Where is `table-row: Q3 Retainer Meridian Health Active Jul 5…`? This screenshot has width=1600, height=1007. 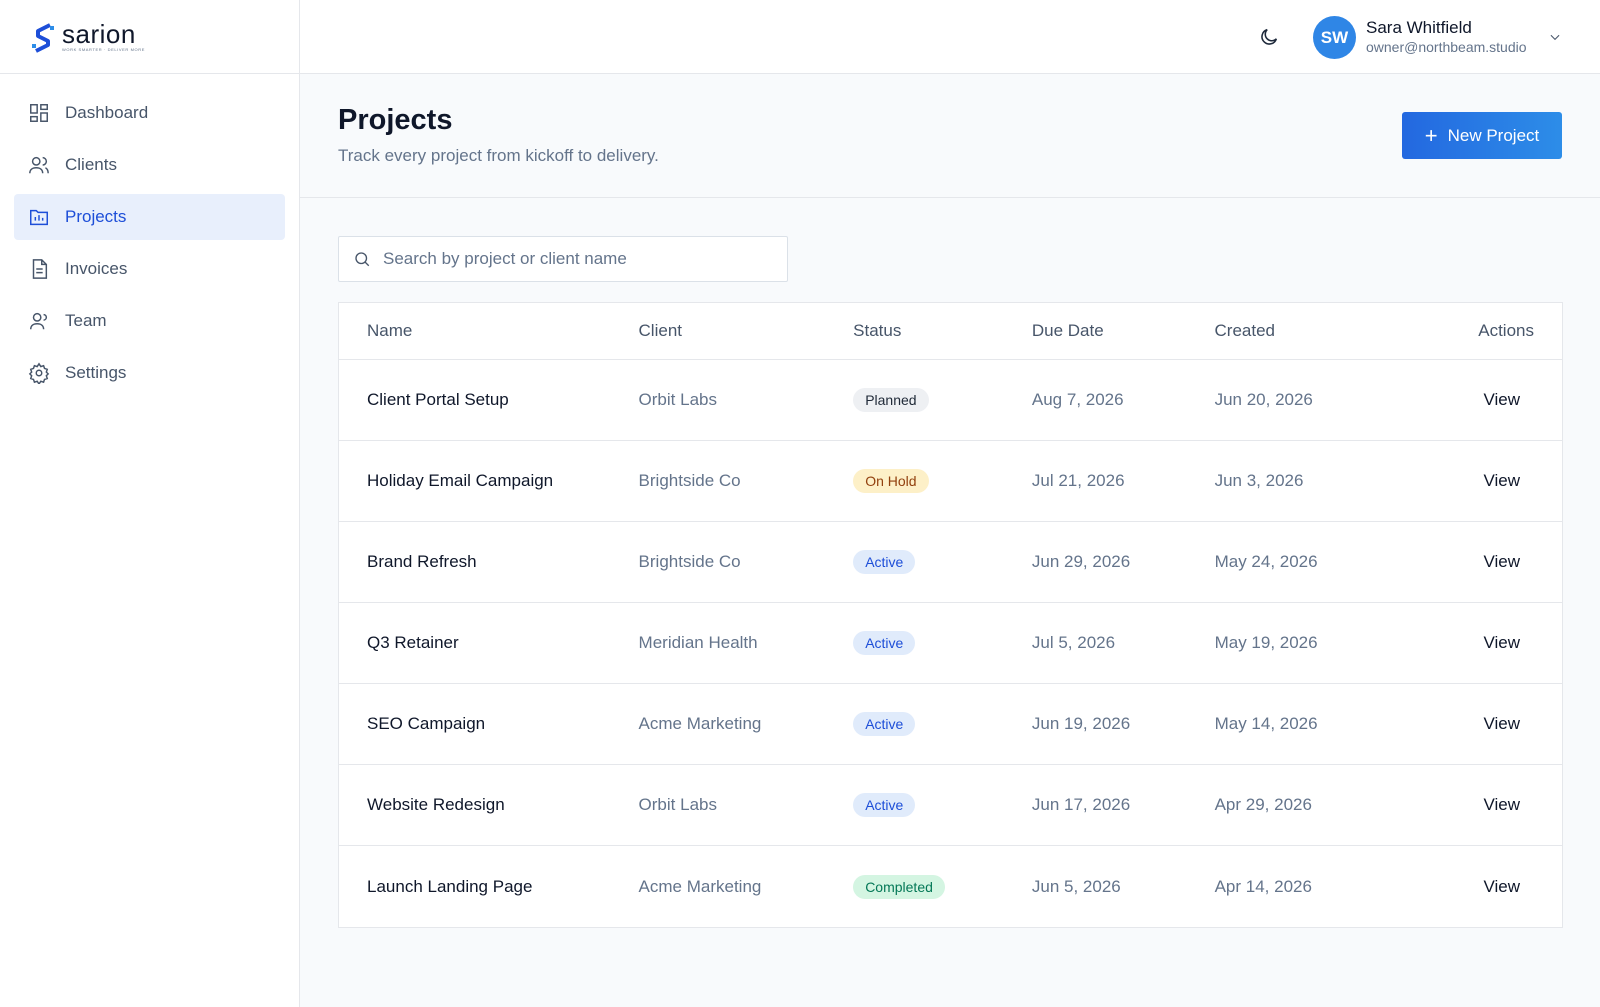 table-row: Q3 Retainer Meridian Health Active Jul 5… is located at coordinates (950, 643).